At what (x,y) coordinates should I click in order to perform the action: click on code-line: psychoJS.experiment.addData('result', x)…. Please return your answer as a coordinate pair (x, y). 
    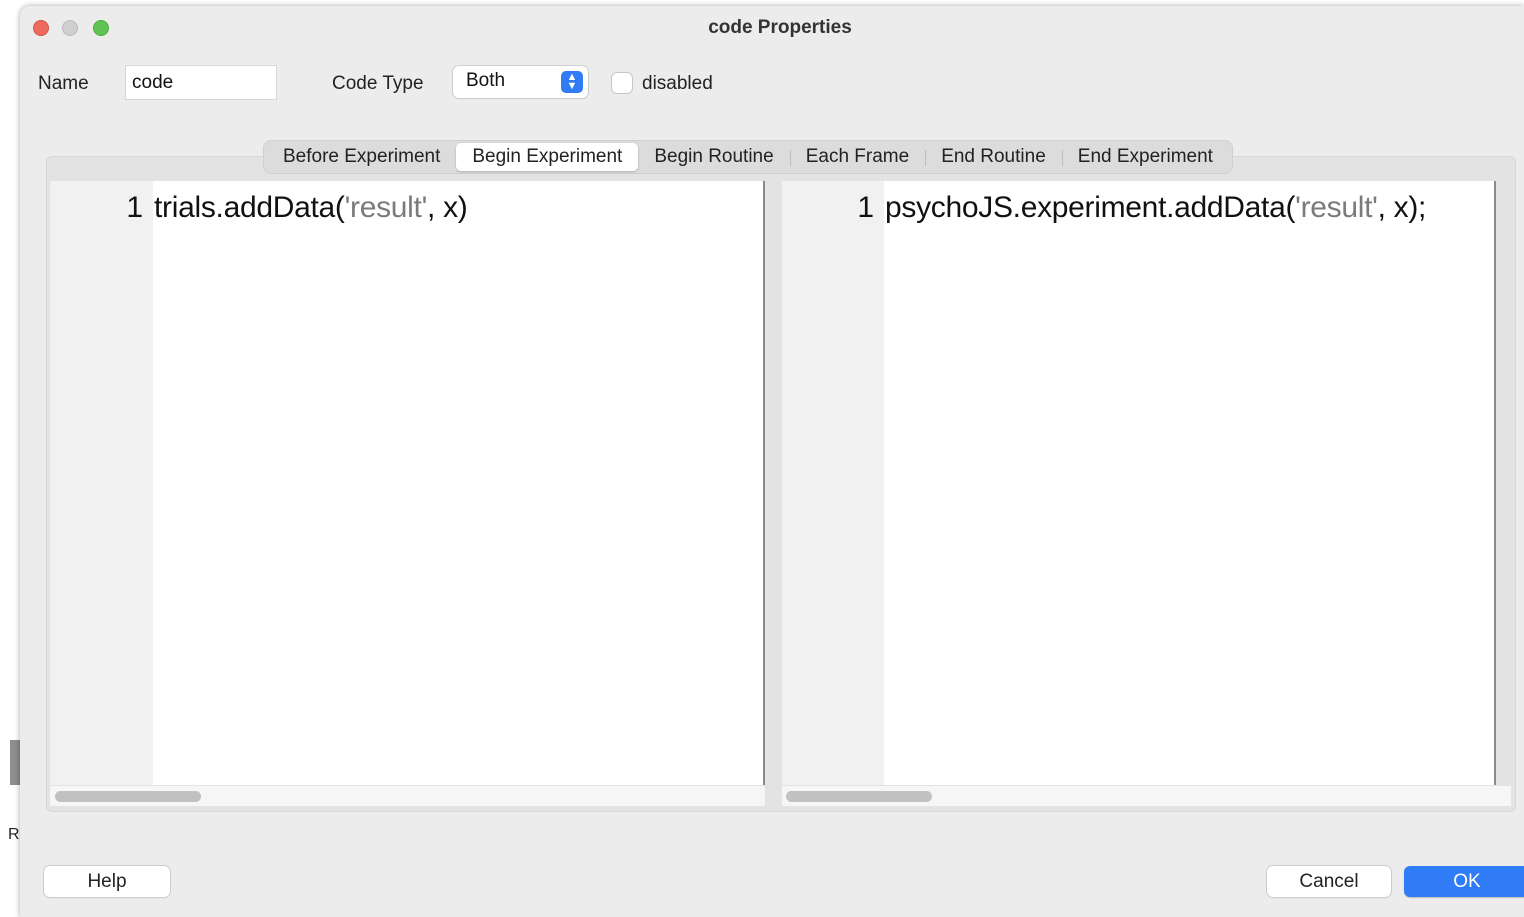
    Looking at the image, I should click on (1155, 208).